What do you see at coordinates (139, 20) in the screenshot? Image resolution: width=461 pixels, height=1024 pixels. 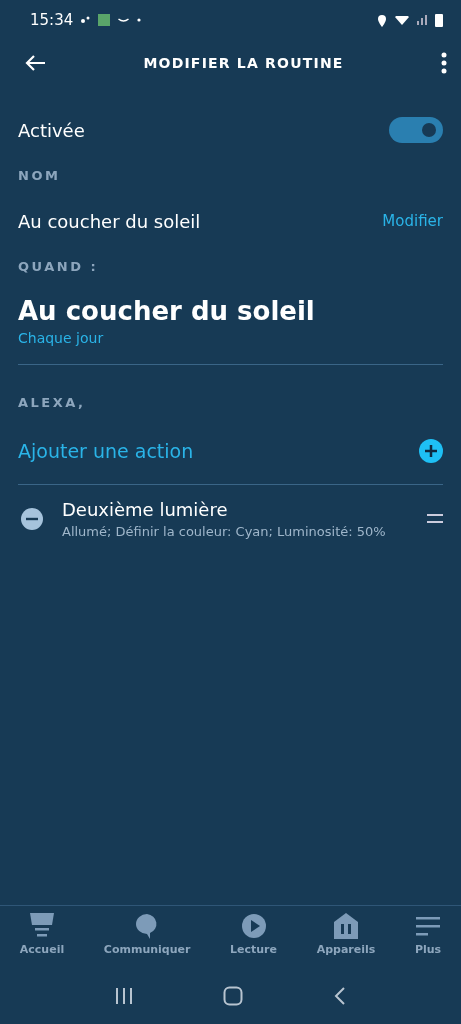 I see `dot-icon` at bounding box center [139, 20].